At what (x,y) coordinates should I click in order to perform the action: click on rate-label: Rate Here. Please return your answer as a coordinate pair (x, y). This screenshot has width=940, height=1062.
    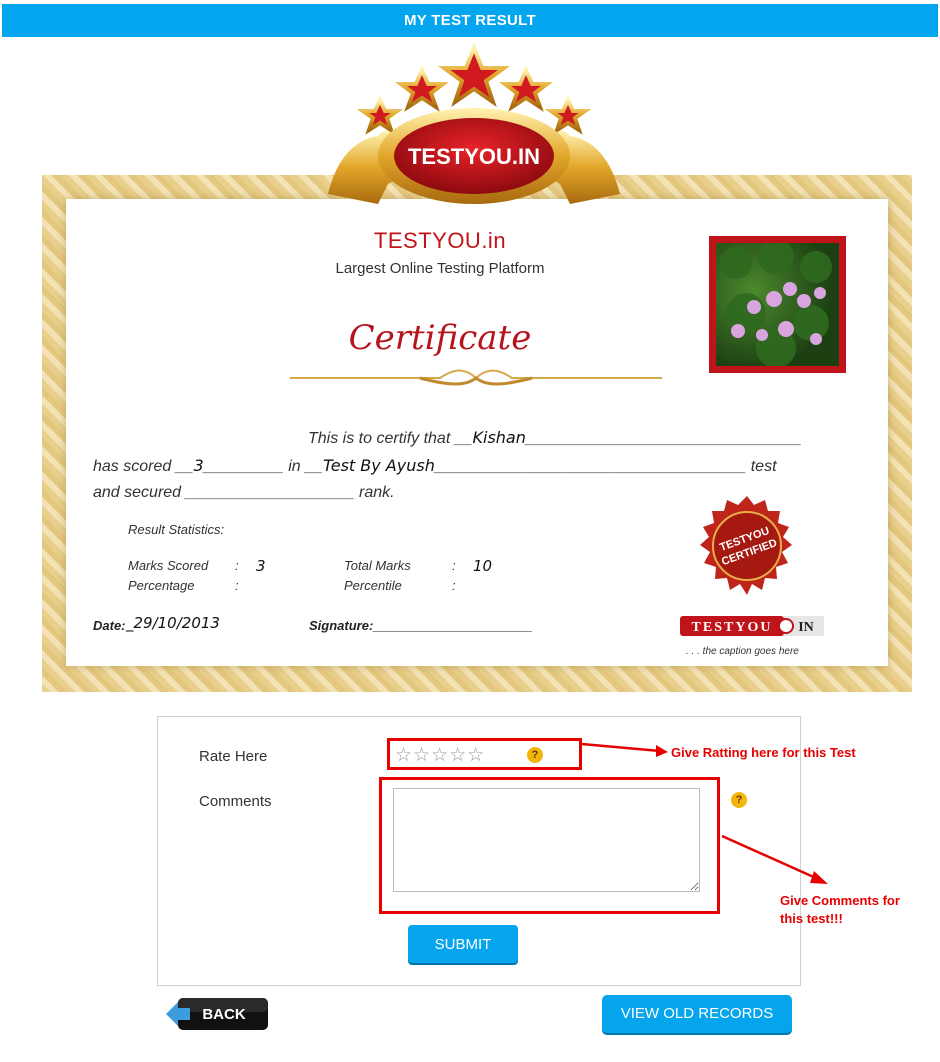
    Looking at the image, I should click on (233, 756).